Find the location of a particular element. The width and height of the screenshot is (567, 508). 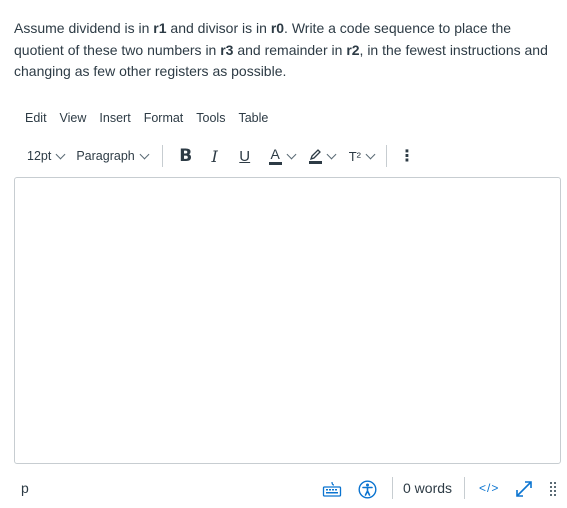

italic-icon: I is located at coordinates (214, 156).